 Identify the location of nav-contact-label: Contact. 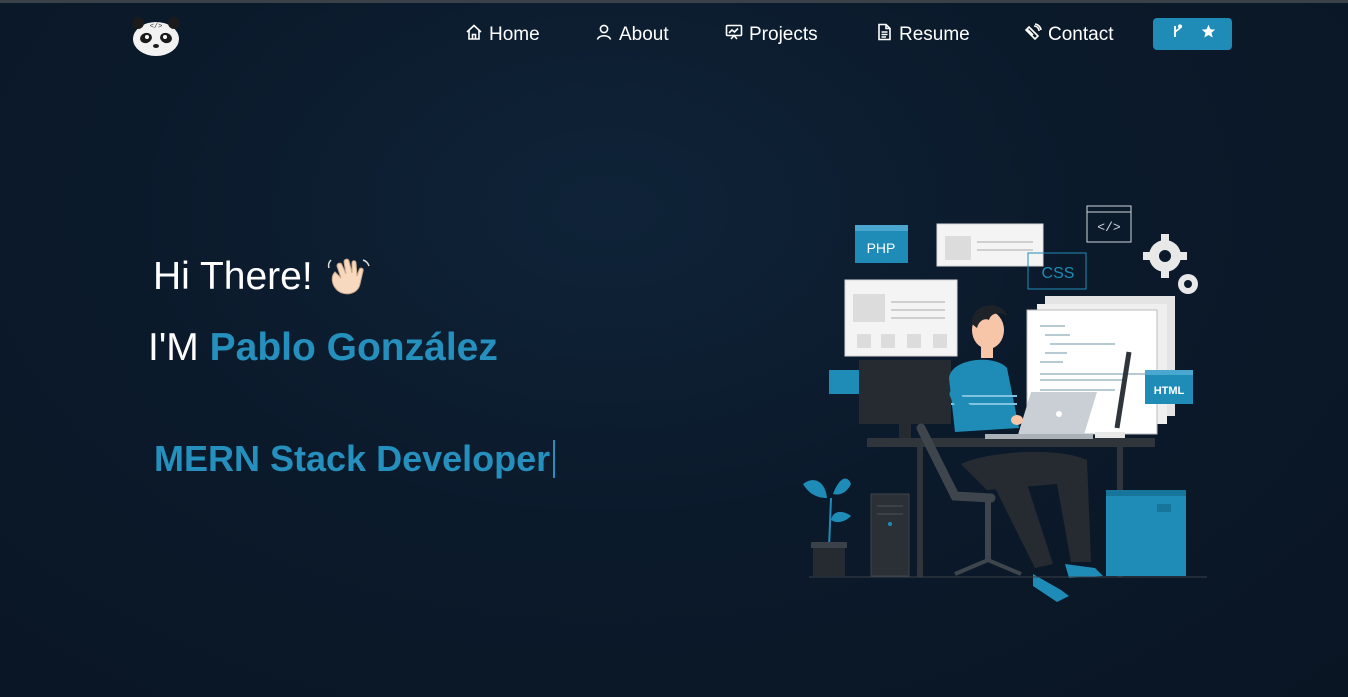
(1081, 34).